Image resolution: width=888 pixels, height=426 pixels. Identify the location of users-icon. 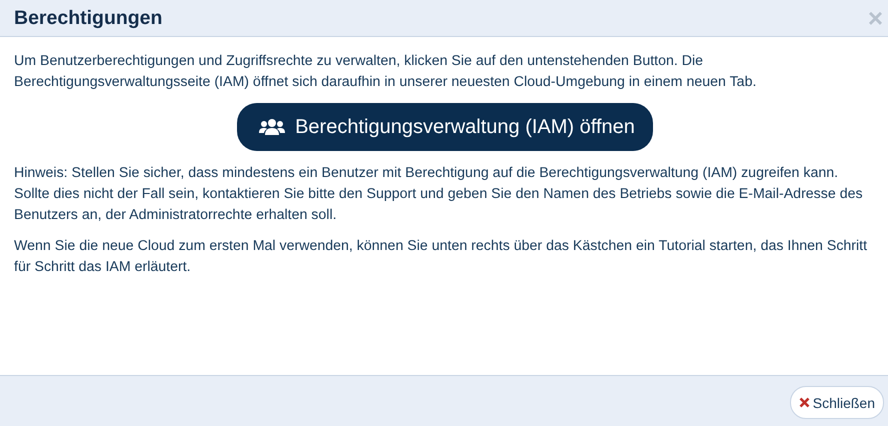
(272, 127).